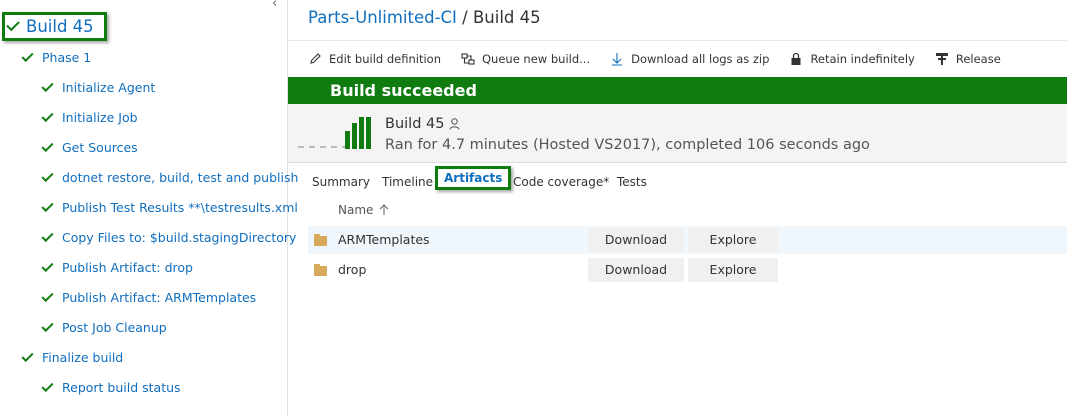 The height and width of the screenshot is (416, 1067). What do you see at coordinates (506, 17) in the screenshot?
I see `breadcrumb-build: Build 45` at bounding box center [506, 17].